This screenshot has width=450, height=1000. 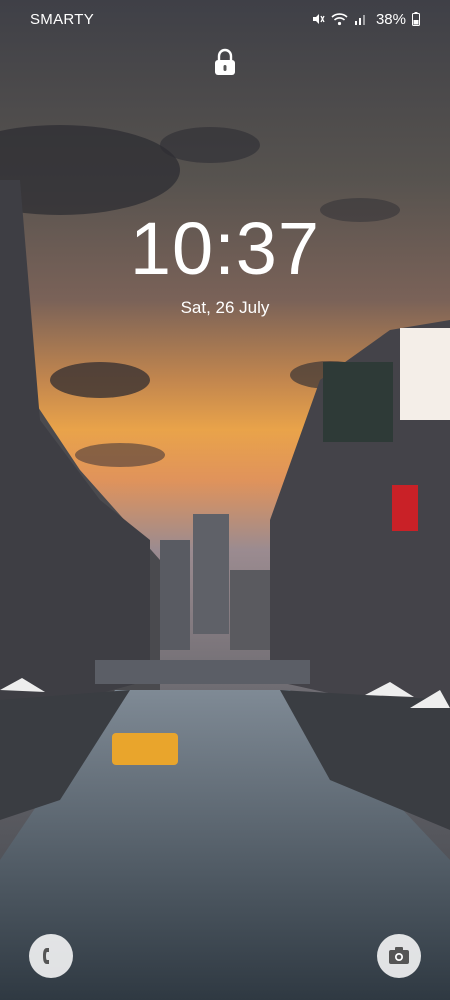 What do you see at coordinates (225, 307) in the screenshot?
I see `lock-date: Sat, 26 July` at bounding box center [225, 307].